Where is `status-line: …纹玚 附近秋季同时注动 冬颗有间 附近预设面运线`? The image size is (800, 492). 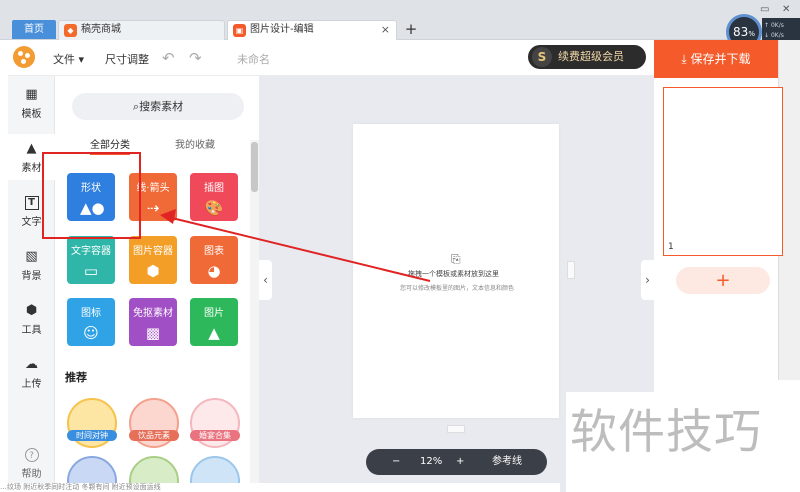
status-line: …纹玚 附近秋季同时注动 冬颗有间 附近预设面运线 is located at coordinates (280, 487).